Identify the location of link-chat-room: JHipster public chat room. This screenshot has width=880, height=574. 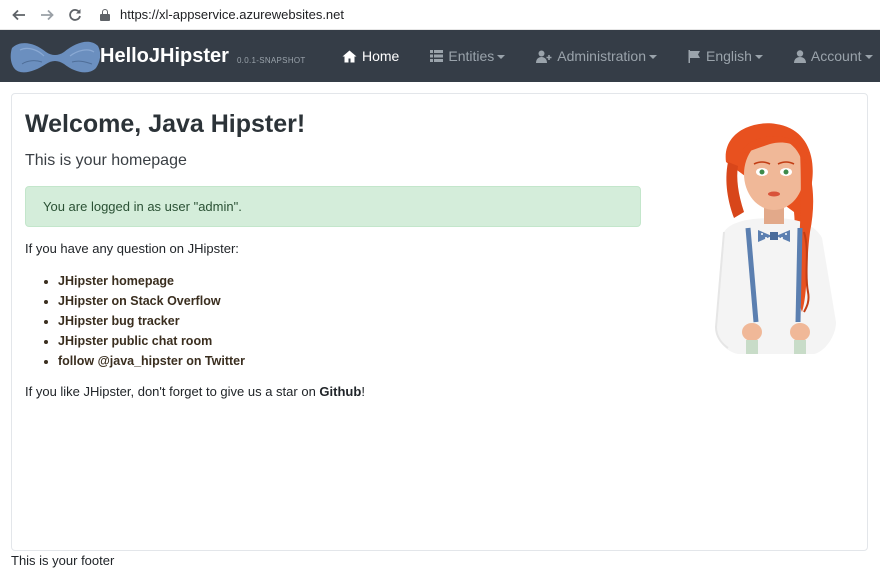
(135, 341).